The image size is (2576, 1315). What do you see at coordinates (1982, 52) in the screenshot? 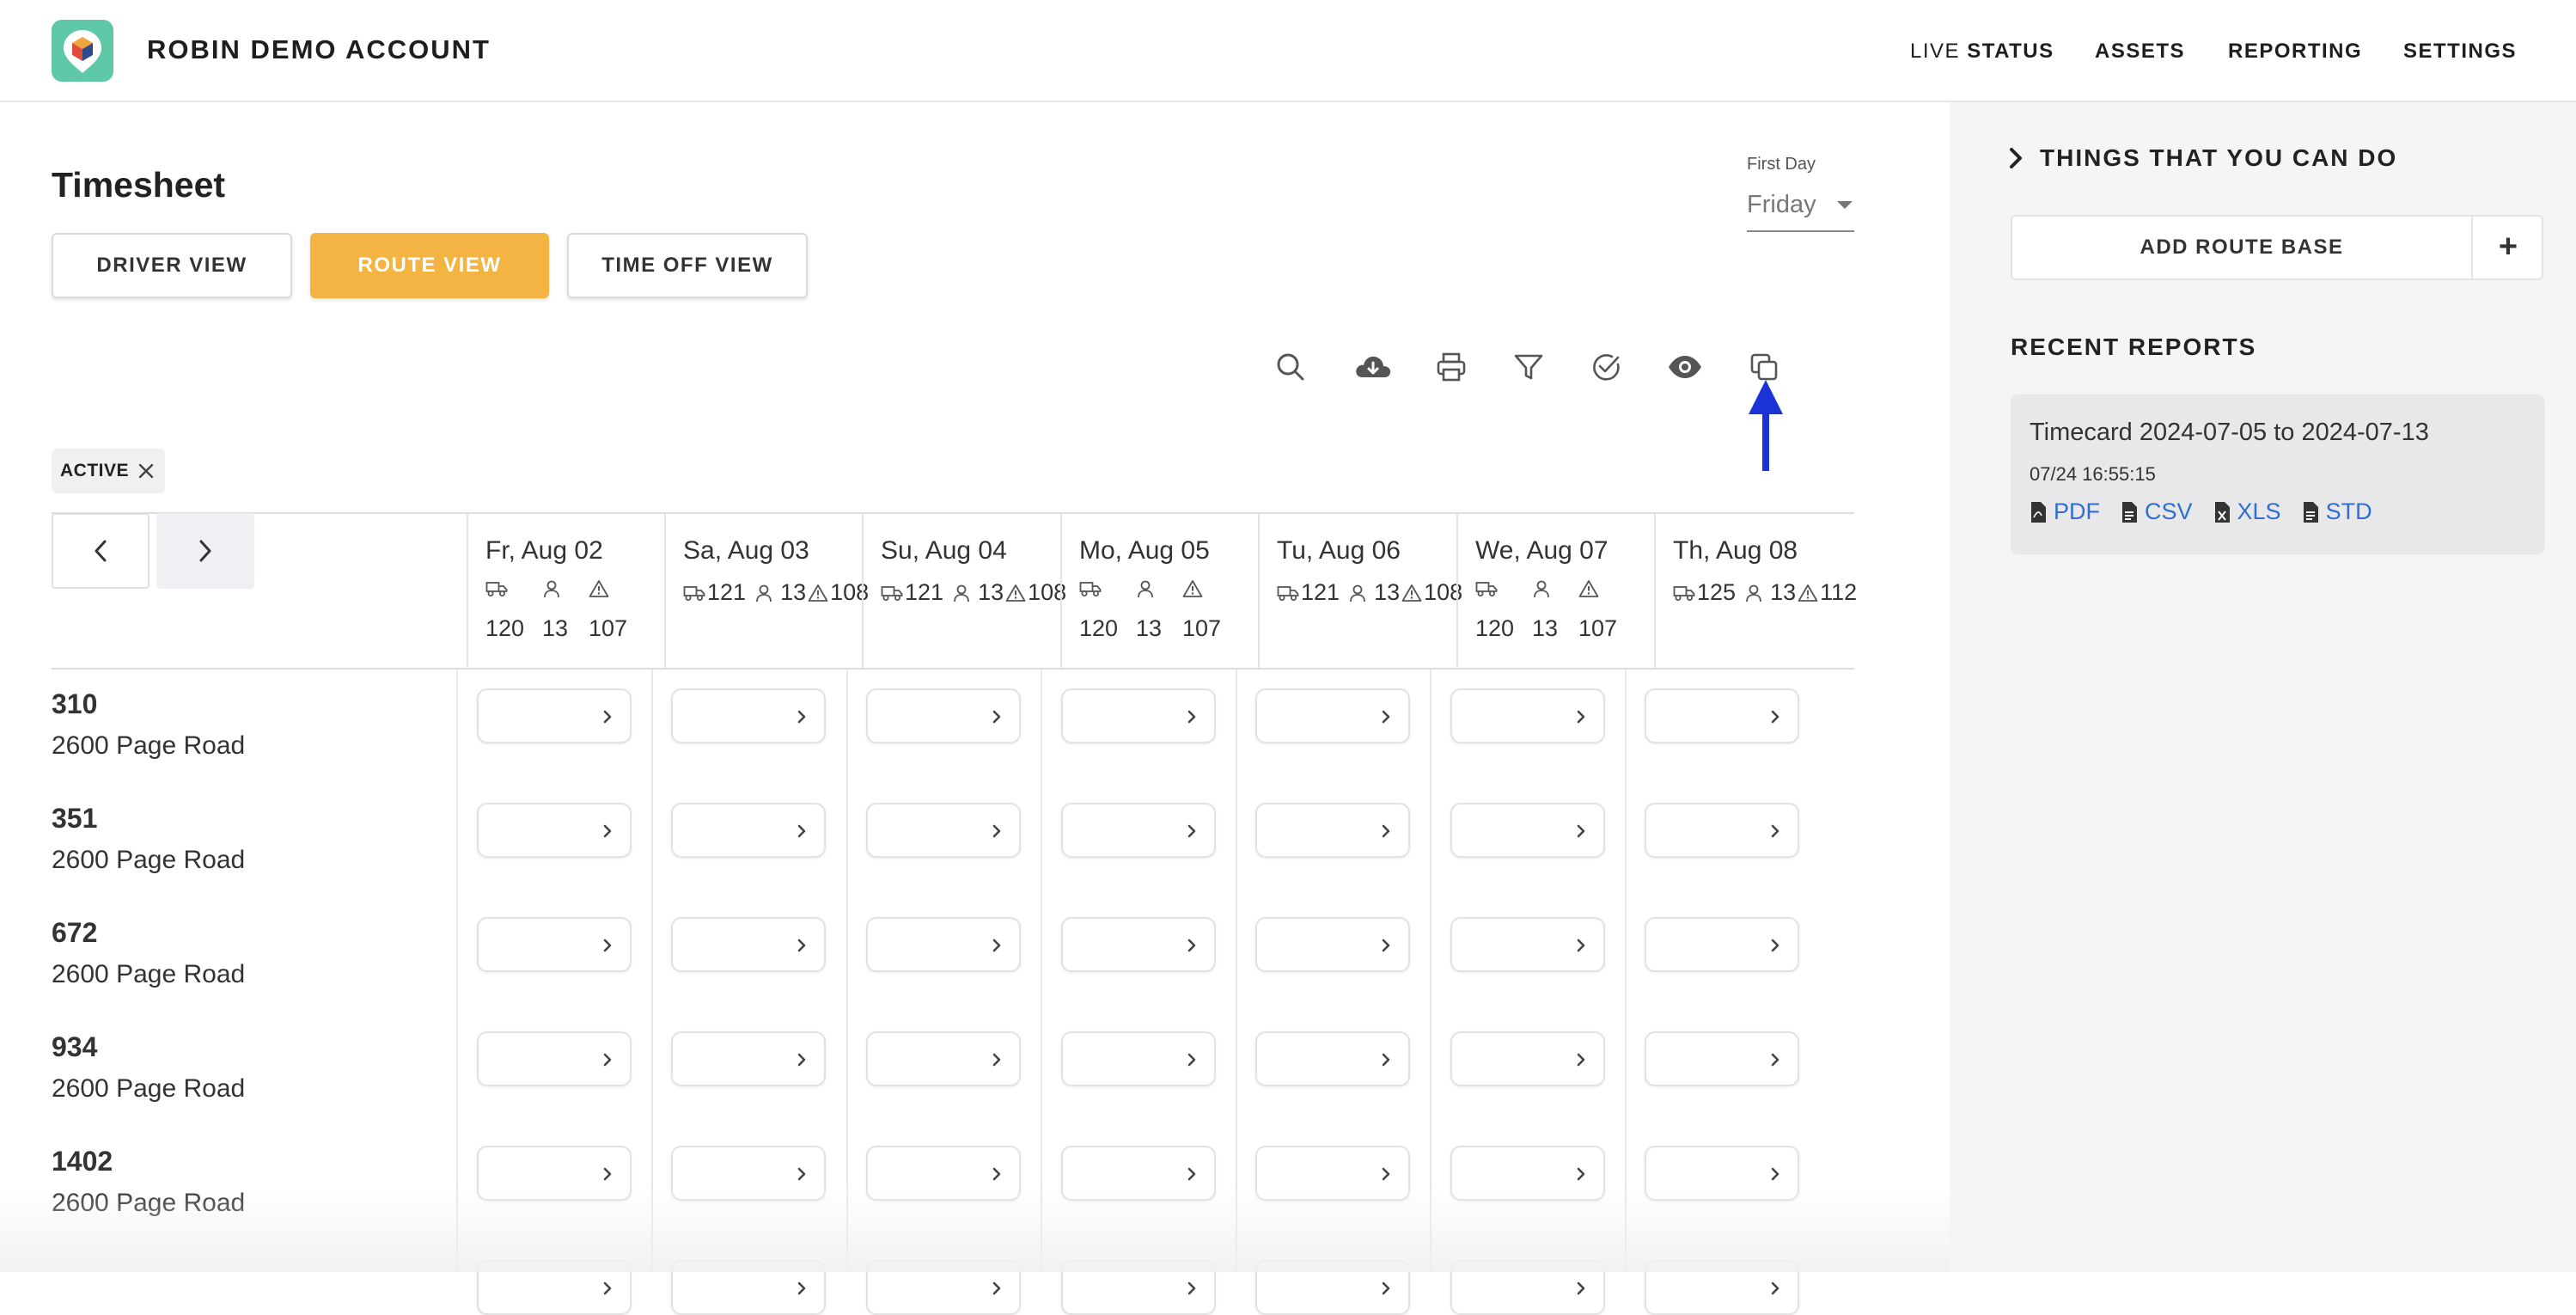
I see `nav-live-status: LIVE STATUS` at bounding box center [1982, 52].